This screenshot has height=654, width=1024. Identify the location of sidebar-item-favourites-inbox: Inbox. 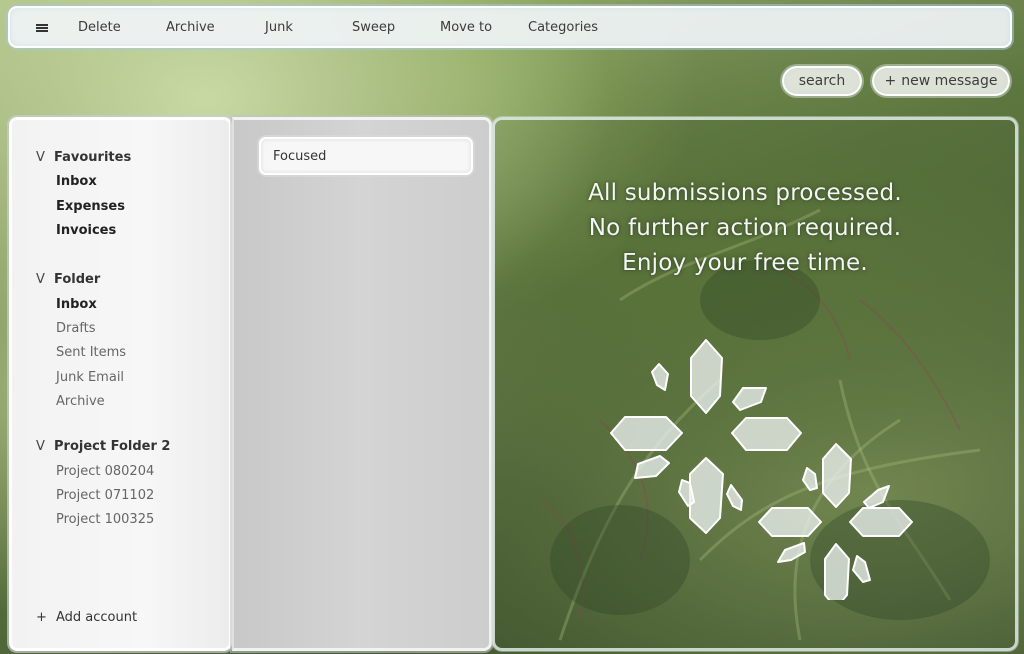
(76, 181).